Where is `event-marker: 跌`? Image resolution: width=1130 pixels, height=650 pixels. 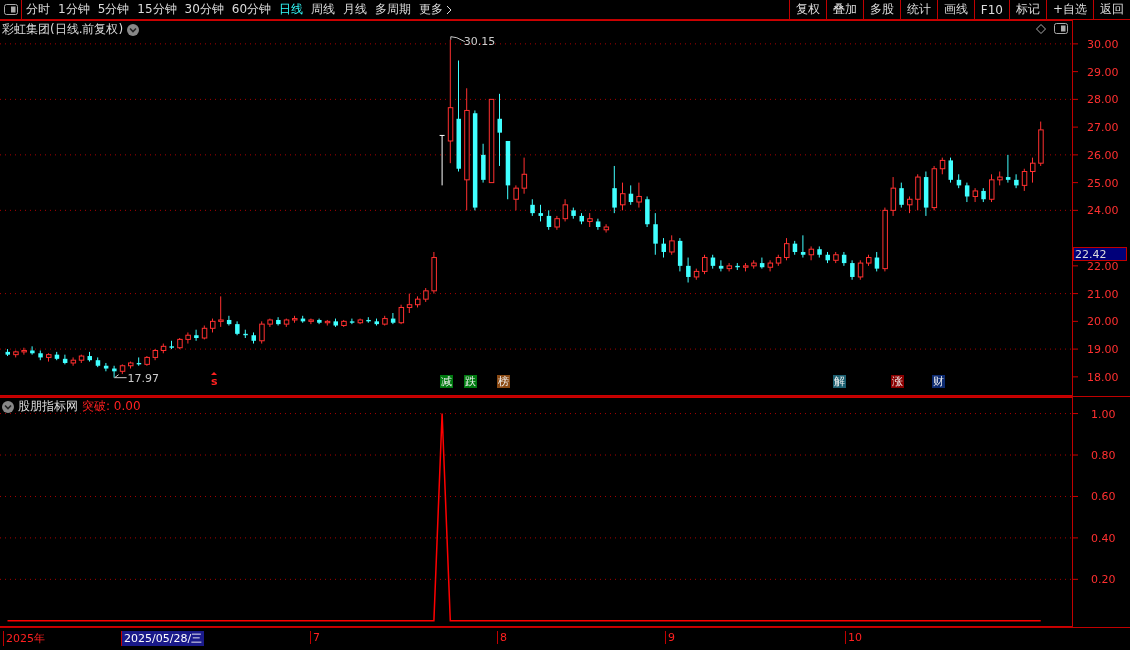 event-marker: 跌 is located at coordinates (471, 381).